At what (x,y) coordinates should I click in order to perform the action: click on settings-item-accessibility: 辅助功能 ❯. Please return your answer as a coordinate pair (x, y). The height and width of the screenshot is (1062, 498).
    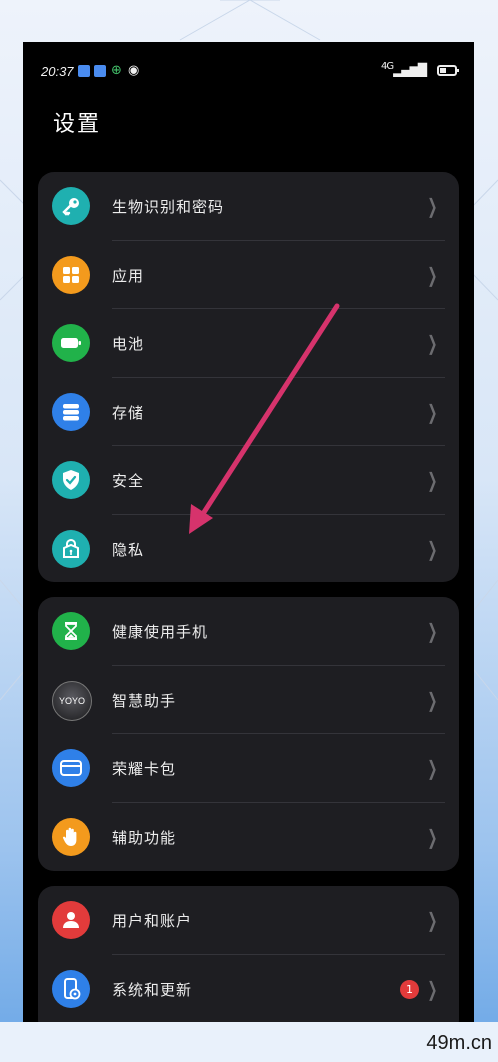
    Looking at the image, I should click on (248, 837).